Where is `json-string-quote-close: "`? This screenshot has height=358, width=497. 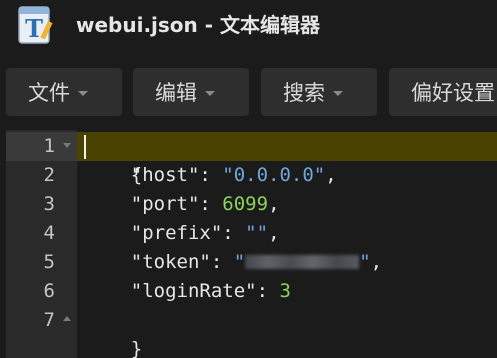 json-string-quote-close: " is located at coordinates (365, 262).